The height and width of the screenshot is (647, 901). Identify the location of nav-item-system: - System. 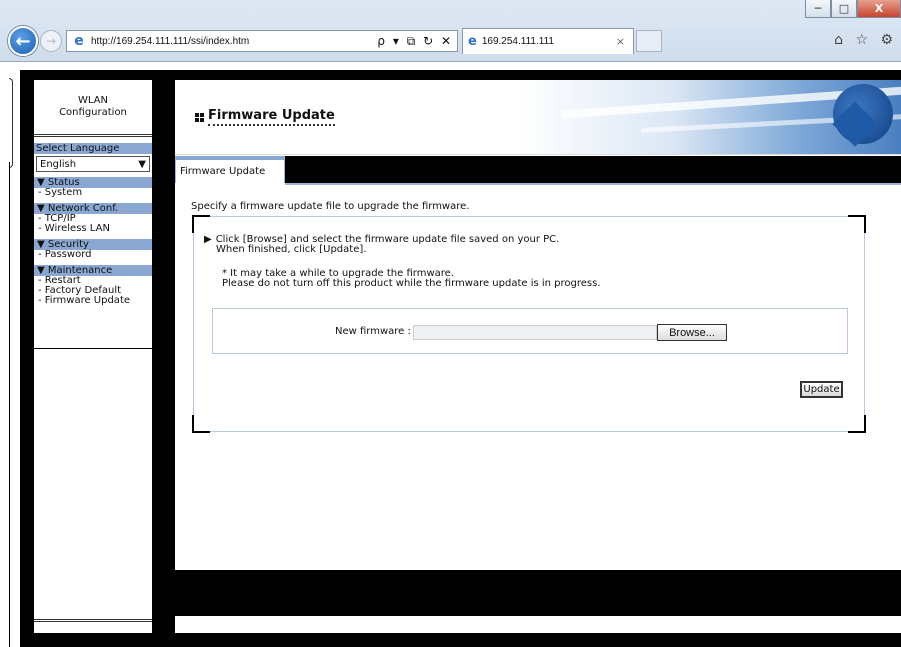
(93, 193).